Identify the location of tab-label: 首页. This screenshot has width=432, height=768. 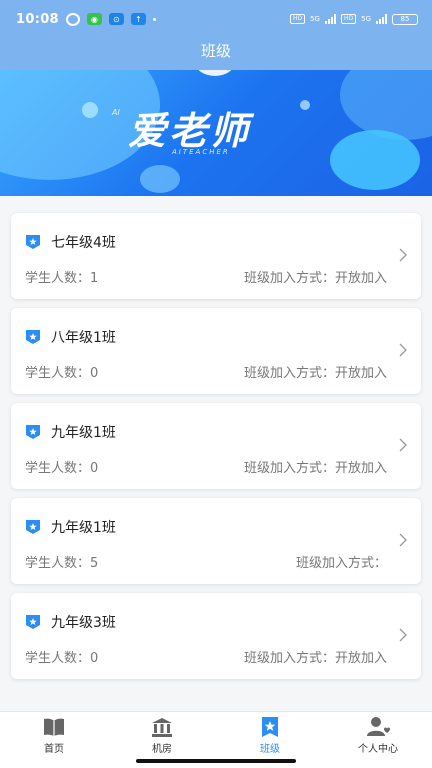
(54, 749).